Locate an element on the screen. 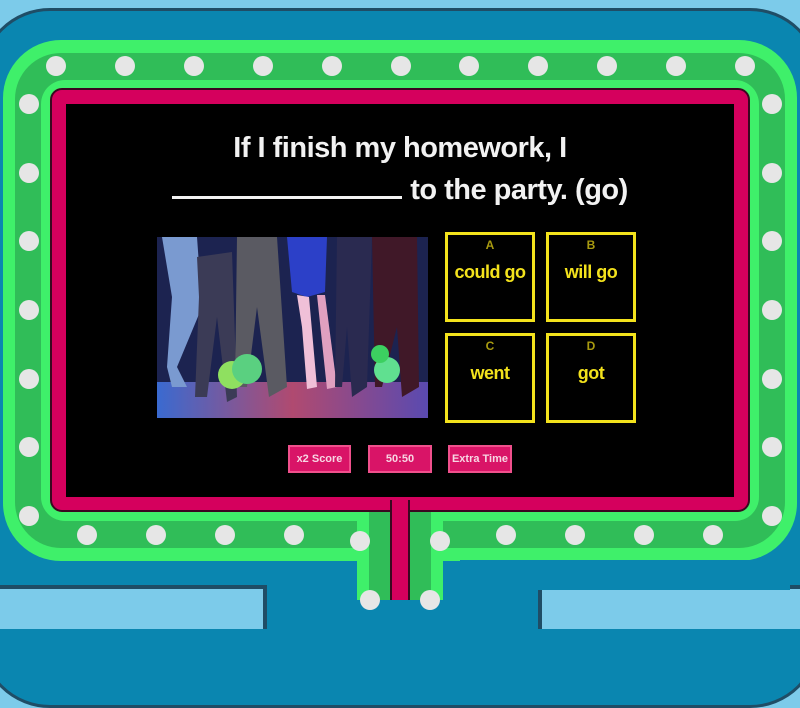  question-line-2-text: to the party. (go) is located at coordinates (519, 190).